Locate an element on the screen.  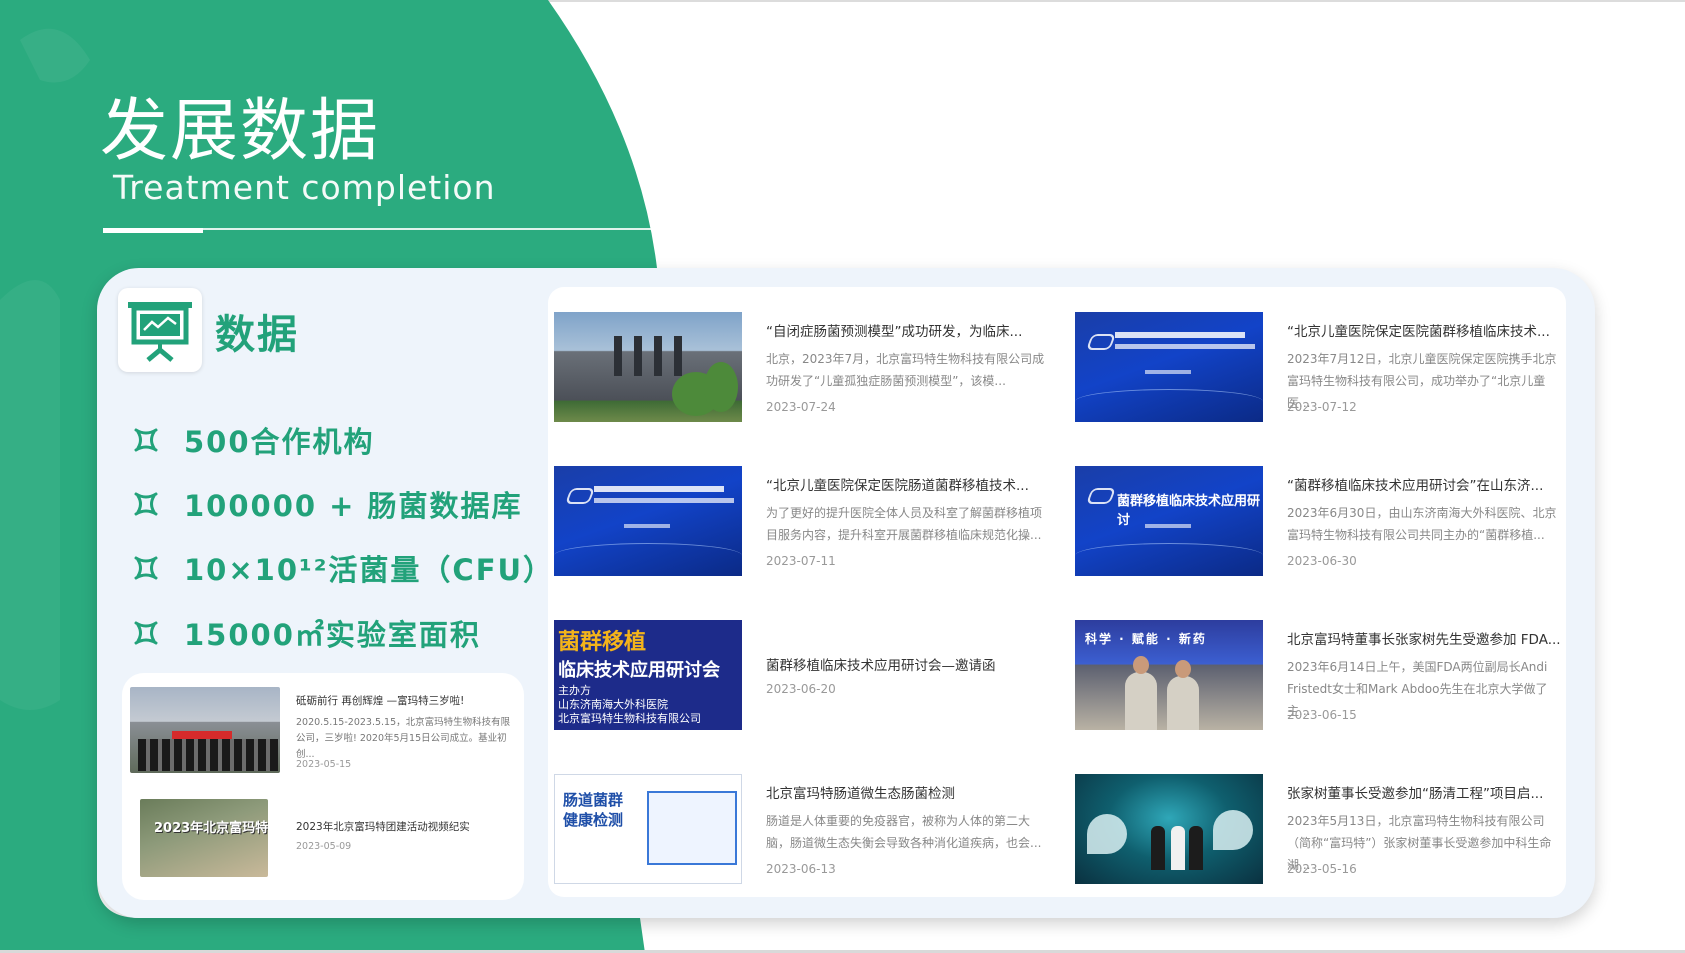
presentation-board-icon is located at coordinates (160, 332).